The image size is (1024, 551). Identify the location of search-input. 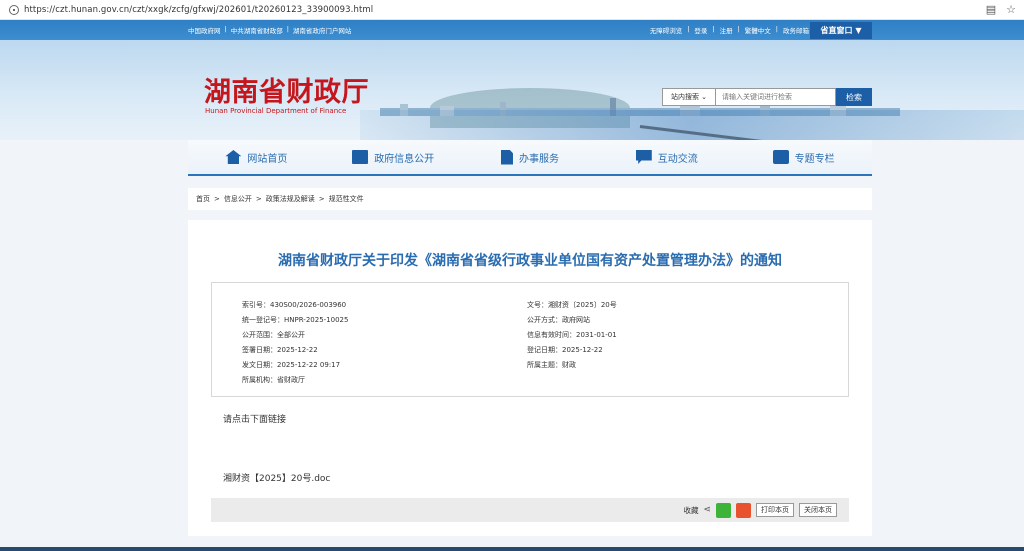
(776, 97).